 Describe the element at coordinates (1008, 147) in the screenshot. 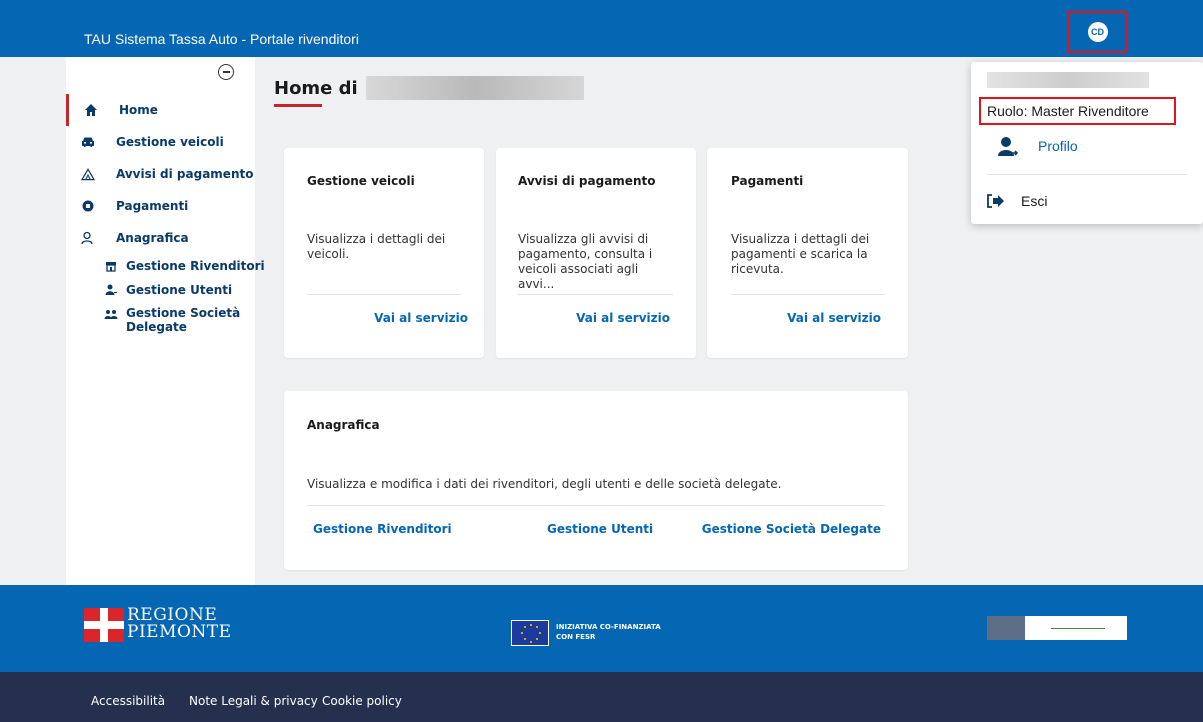

I see `profile-icon` at that location.